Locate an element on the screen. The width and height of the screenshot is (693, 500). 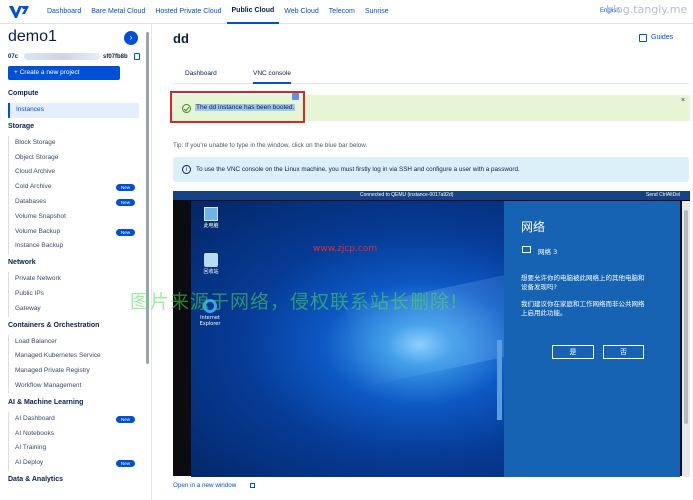
sidebar-item-cold-archive: Cold Archive New is located at coordinates (73, 187).